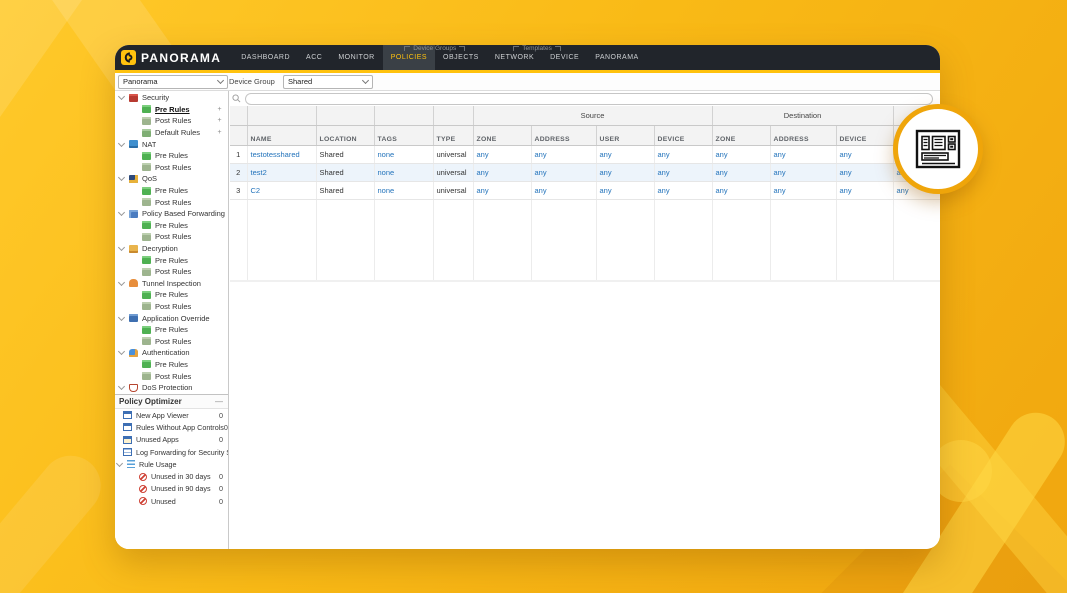  What do you see at coordinates (865, 135) in the screenshot?
I see `column-header-dest-device: DEVICE` at bounding box center [865, 135].